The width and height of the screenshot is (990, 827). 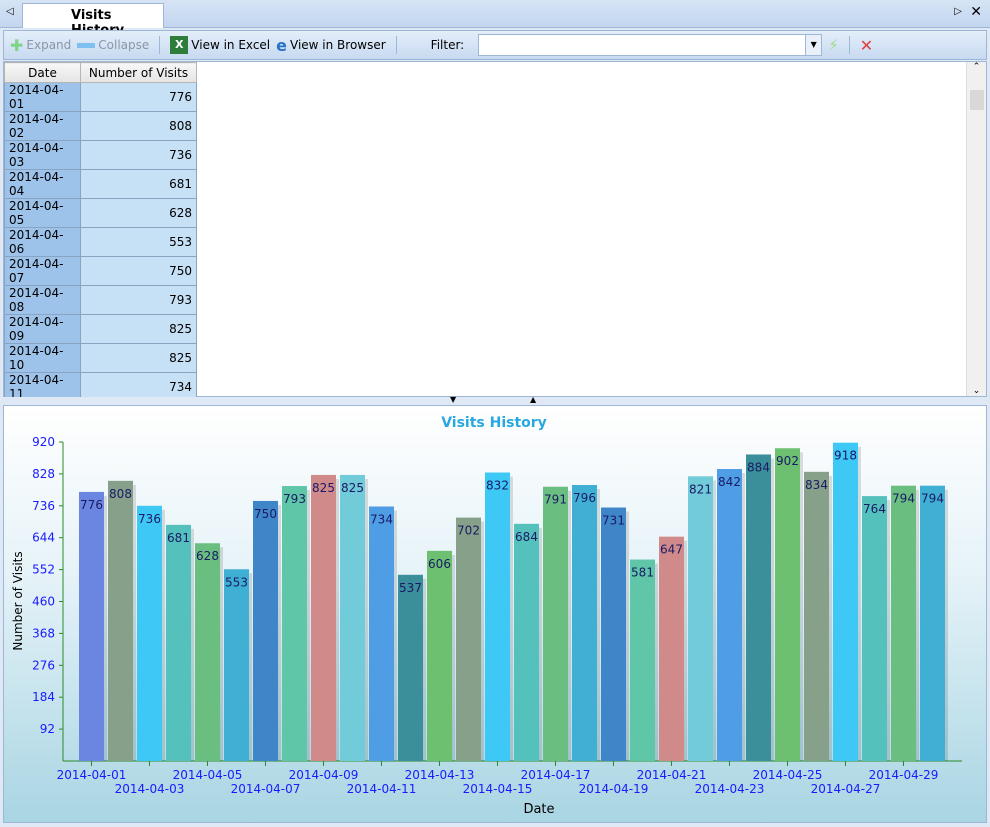 I want to click on y-tick-label: 644, so click(x=43, y=538).